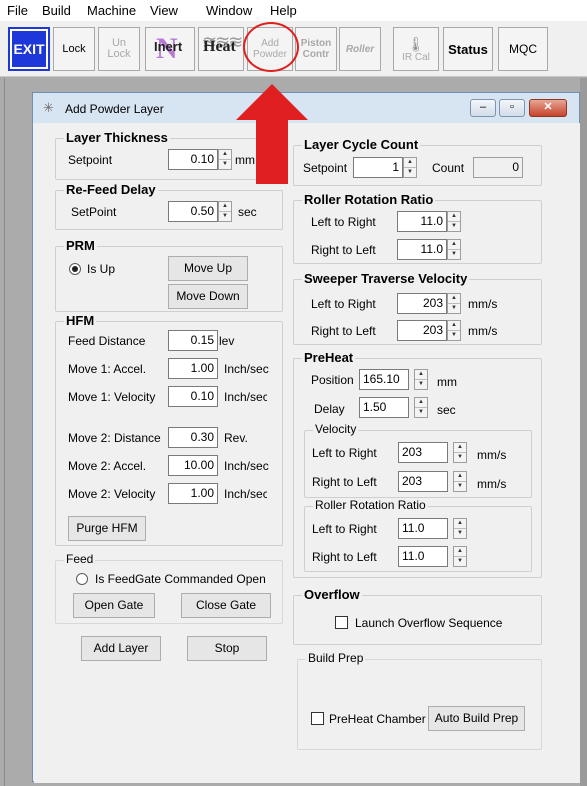  I want to click on roller-rtl-spinner: ▲ ▼, so click(454, 249).